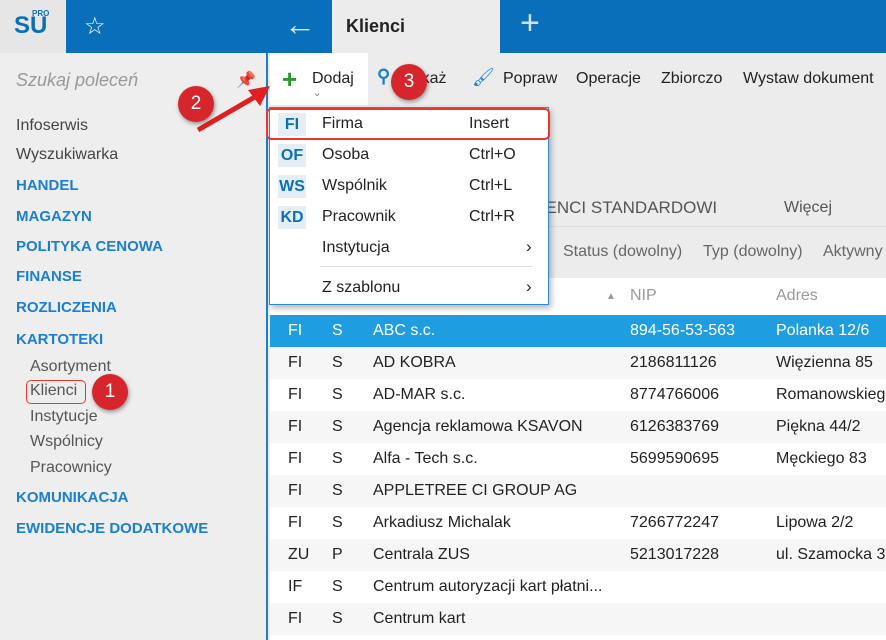  What do you see at coordinates (419, 394) in the screenshot?
I see `cell-name: AD-MAR s.c.` at bounding box center [419, 394].